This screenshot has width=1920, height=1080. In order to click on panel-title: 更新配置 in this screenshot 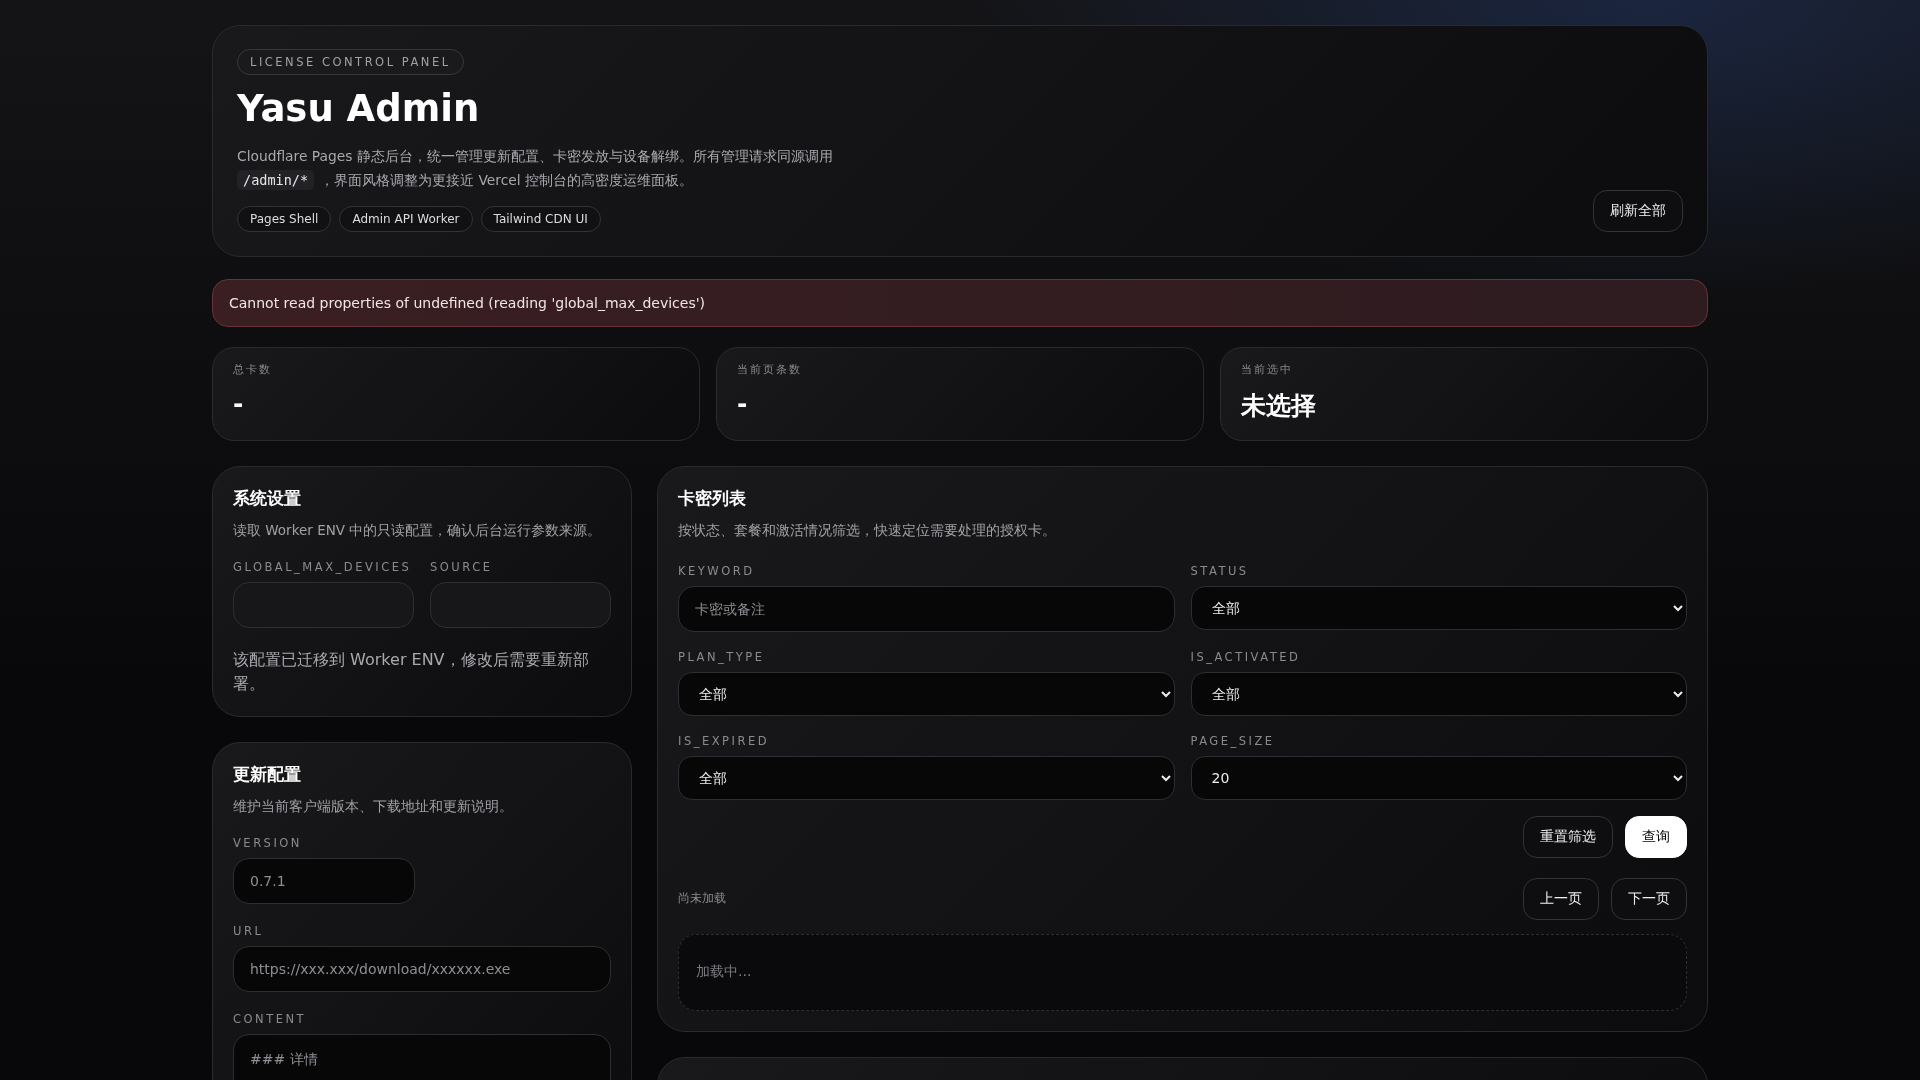, I will do `click(267, 774)`.